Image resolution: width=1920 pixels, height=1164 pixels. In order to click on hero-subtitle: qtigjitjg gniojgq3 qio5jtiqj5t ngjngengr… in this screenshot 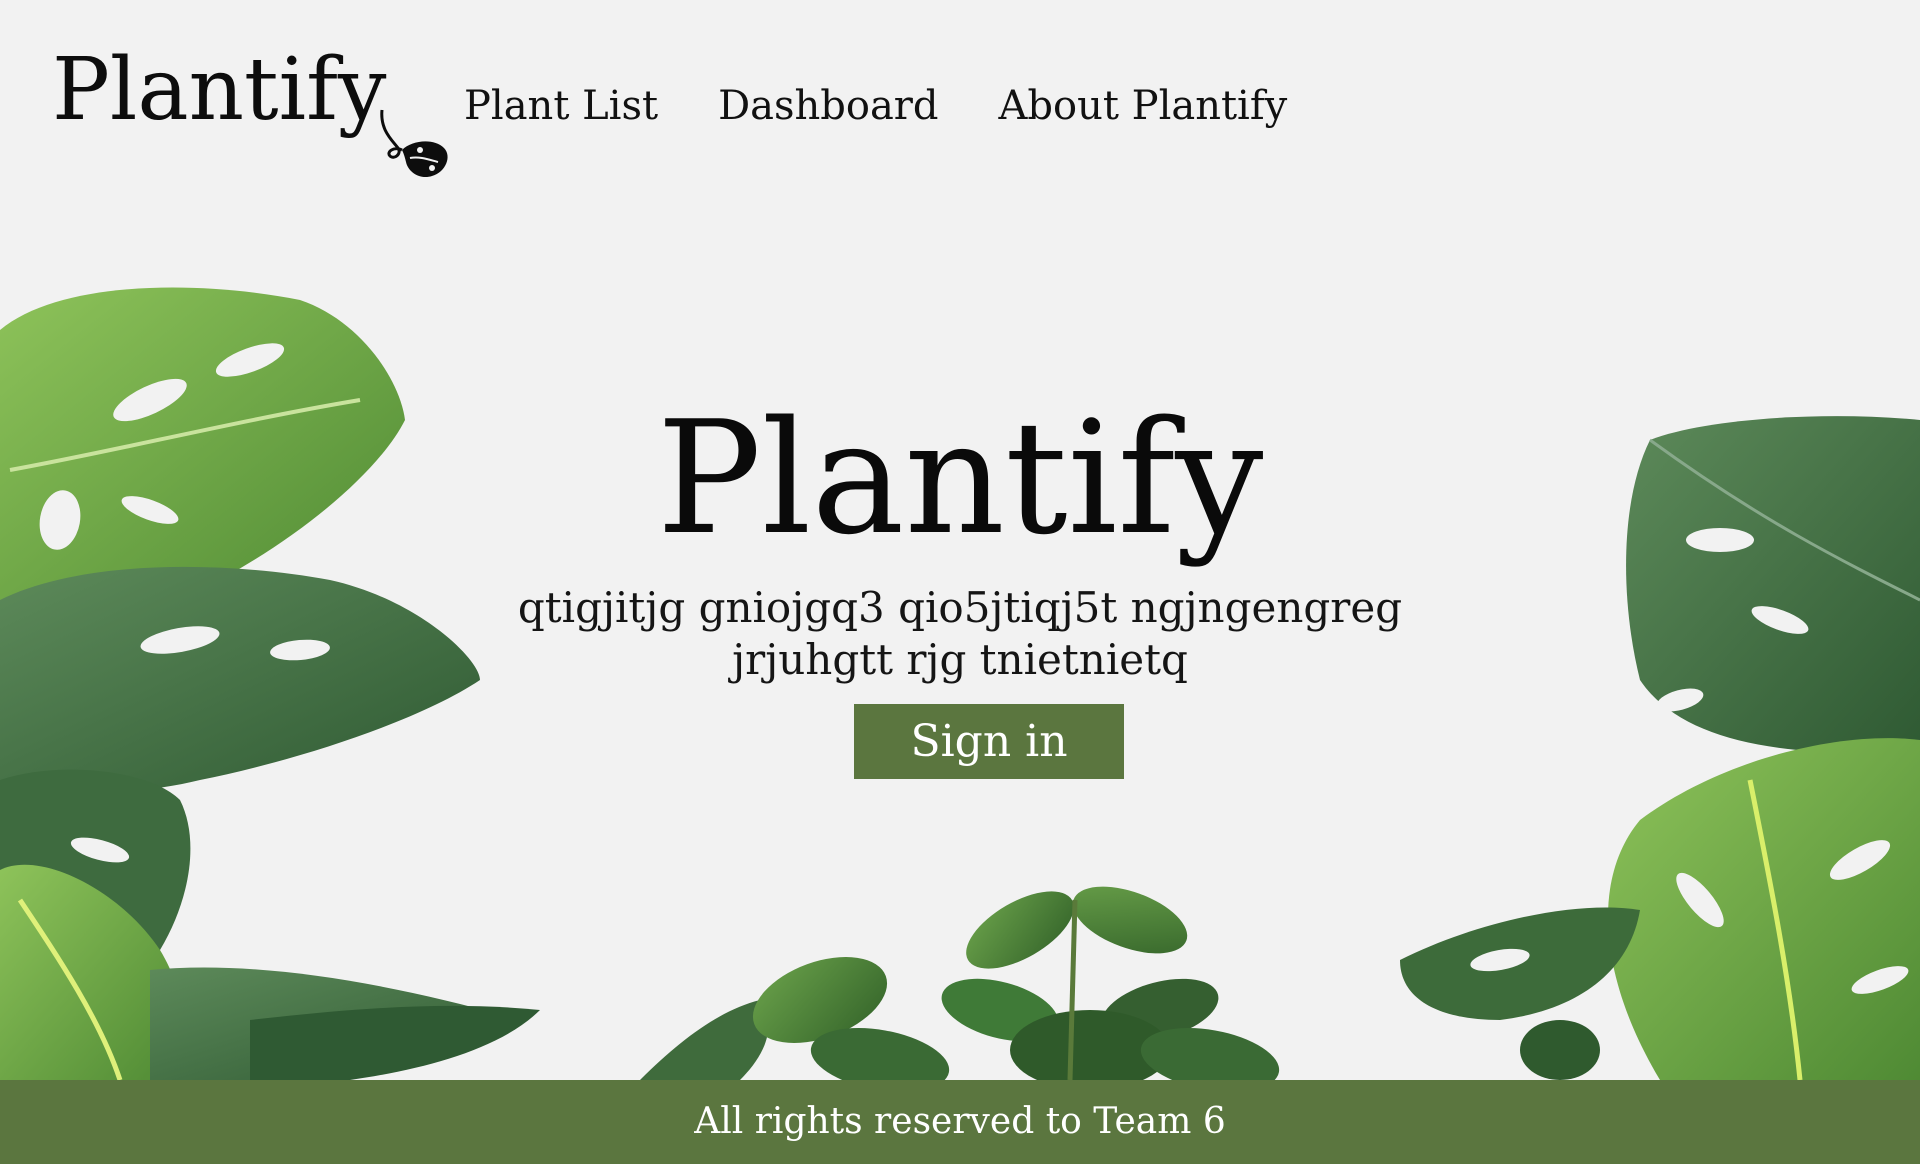, I will do `click(960, 634)`.